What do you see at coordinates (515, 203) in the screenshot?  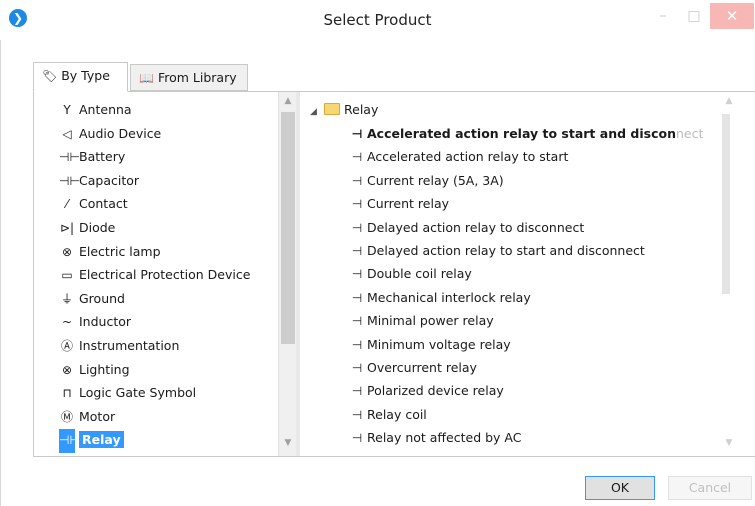 I see `tree-item: ⊣ Current relay` at bounding box center [515, 203].